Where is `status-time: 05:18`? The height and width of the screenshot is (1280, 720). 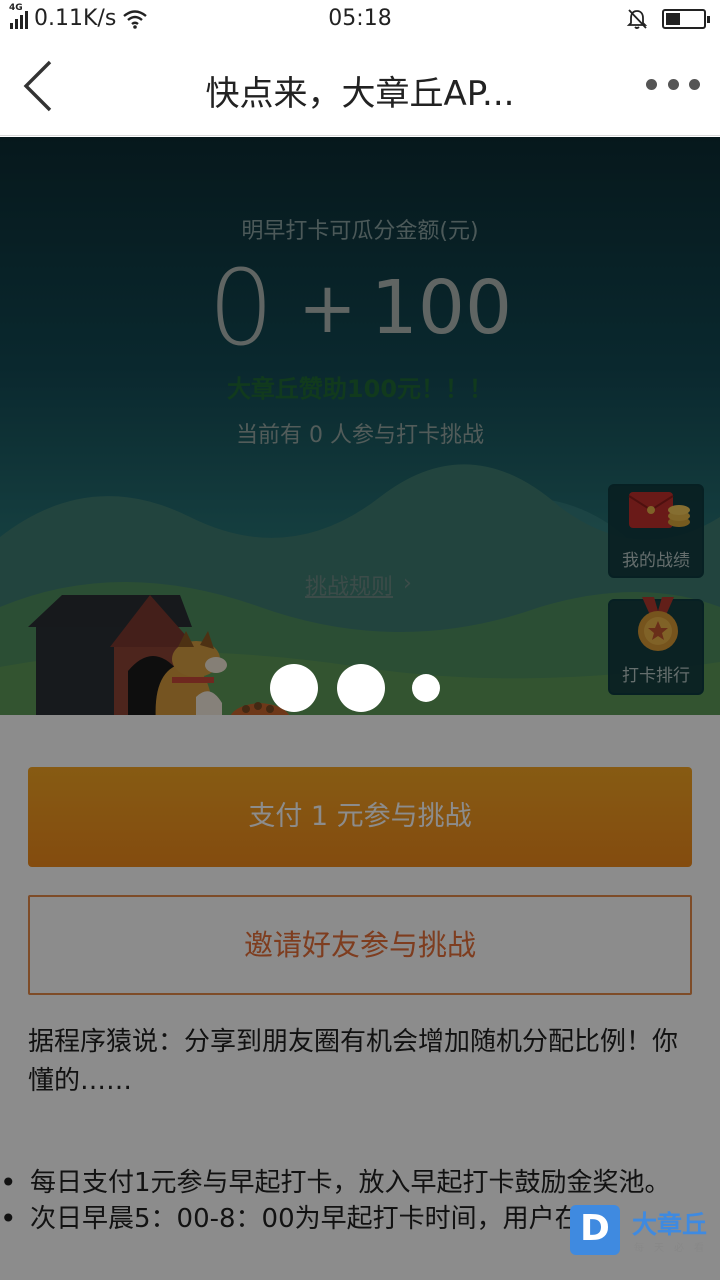
status-time: 05:18 is located at coordinates (360, 18).